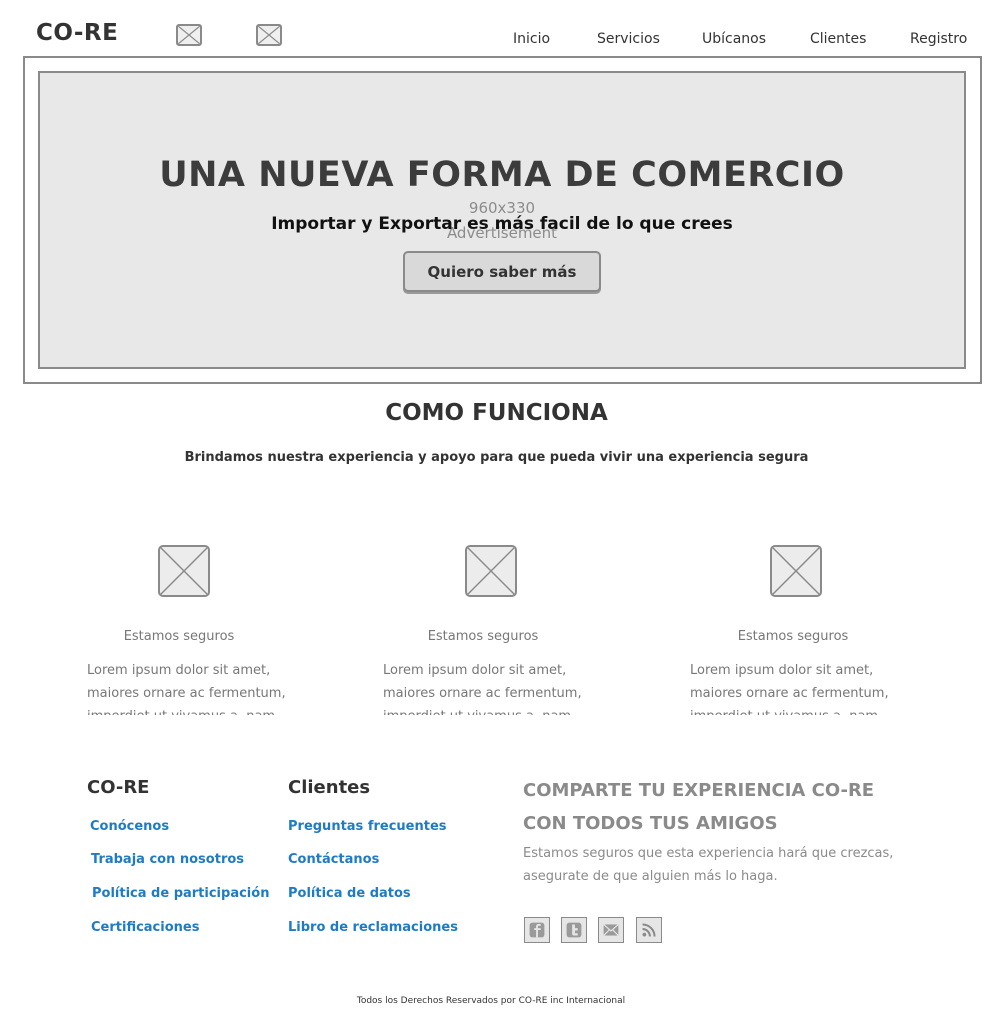 The image size is (1003, 1031). I want to click on footer-link-preguntas: Preguntas frecuentes, so click(367, 826).